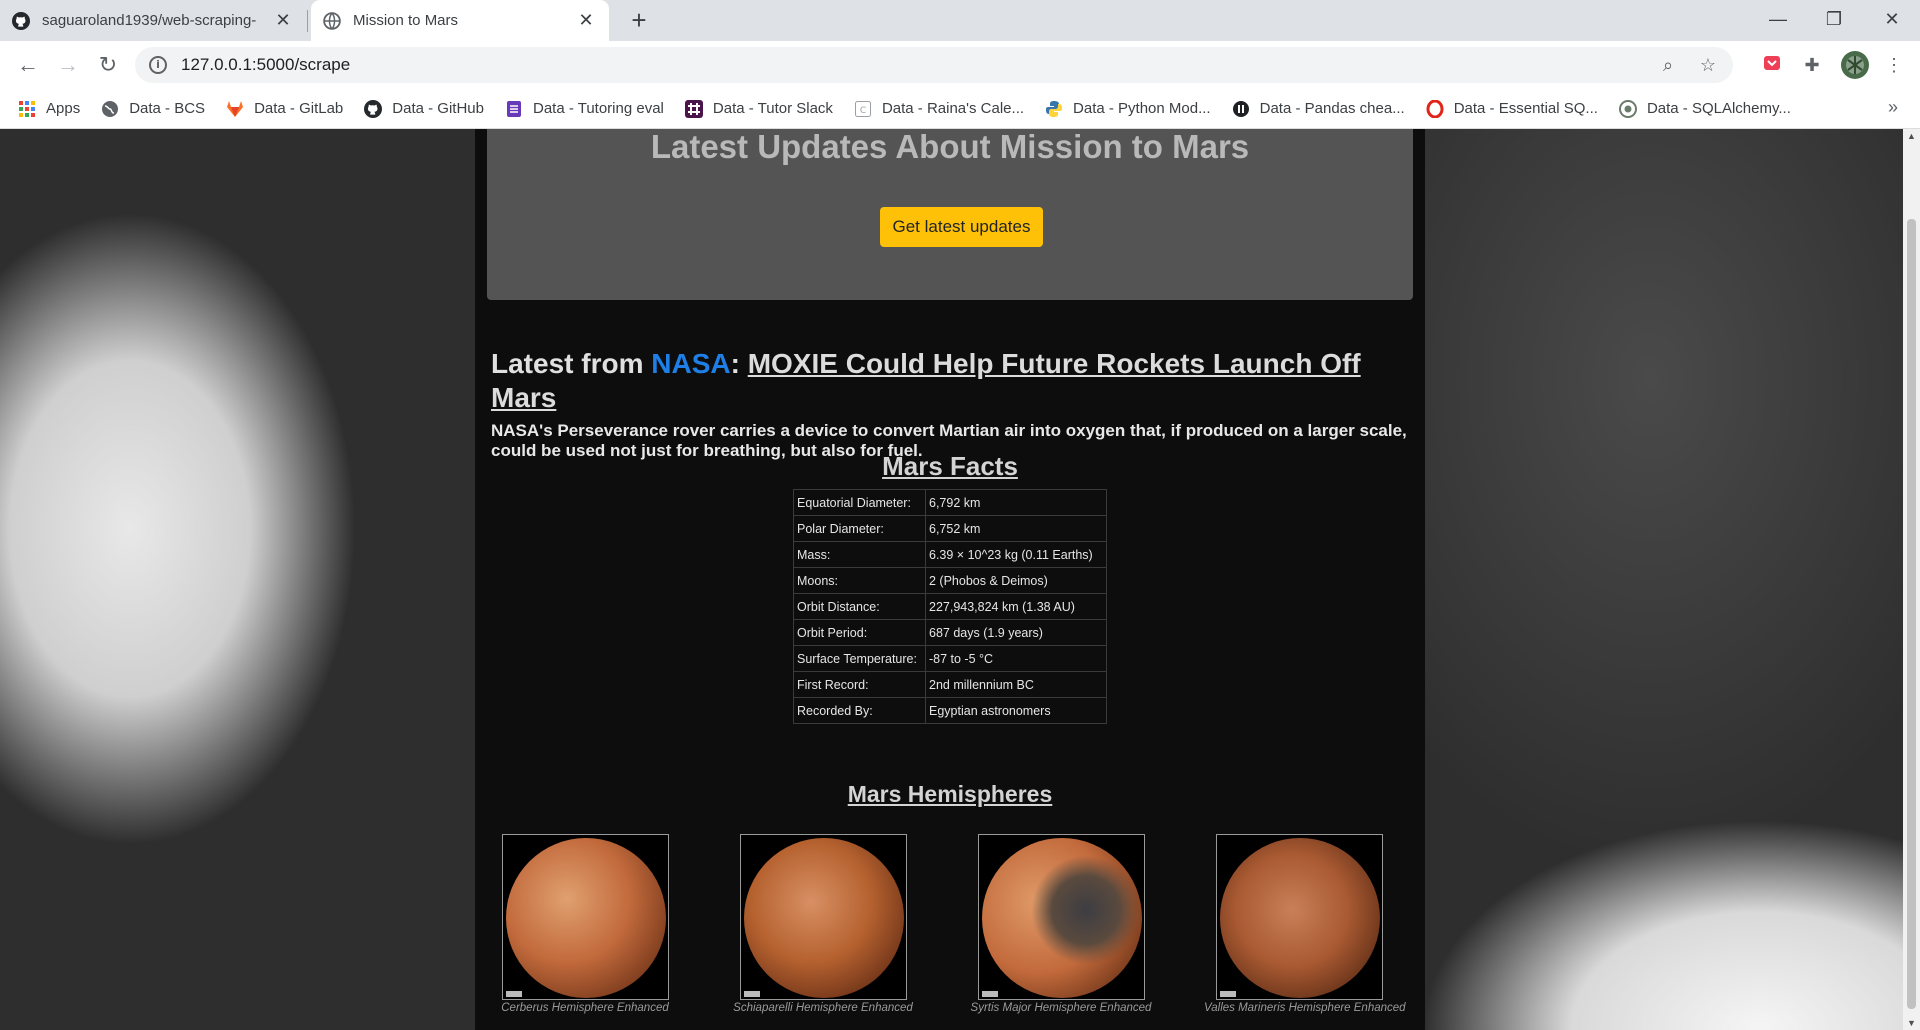 This screenshot has height=1030, width=1920. Describe the element at coordinates (1016, 554) in the screenshot. I see `fact-value: 6.39 × 10^23 kg (0.11 Earths)` at that location.